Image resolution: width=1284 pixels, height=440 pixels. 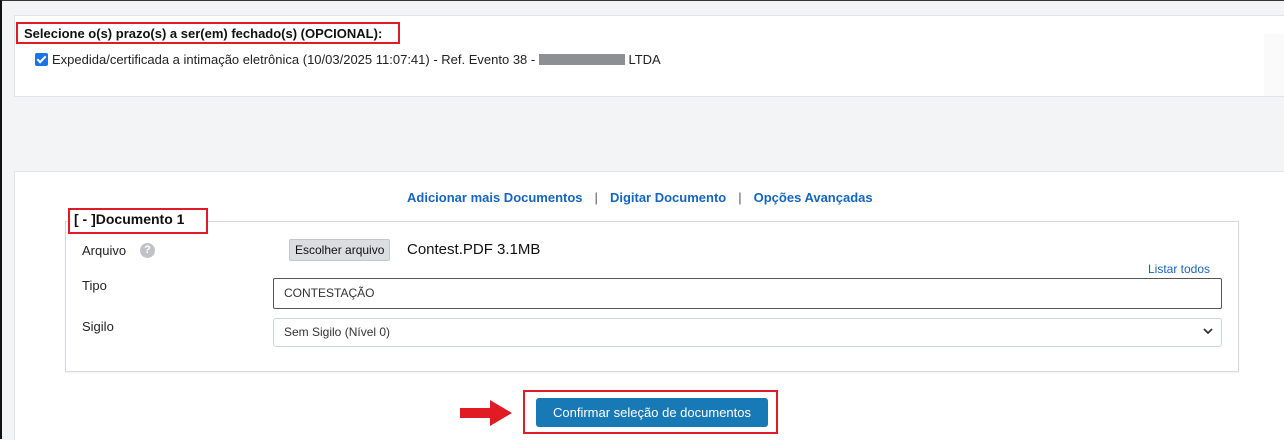 What do you see at coordinates (340, 250) in the screenshot?
I see `choose-file-button: Escolher arquivo` at bounding box center [340, 250].